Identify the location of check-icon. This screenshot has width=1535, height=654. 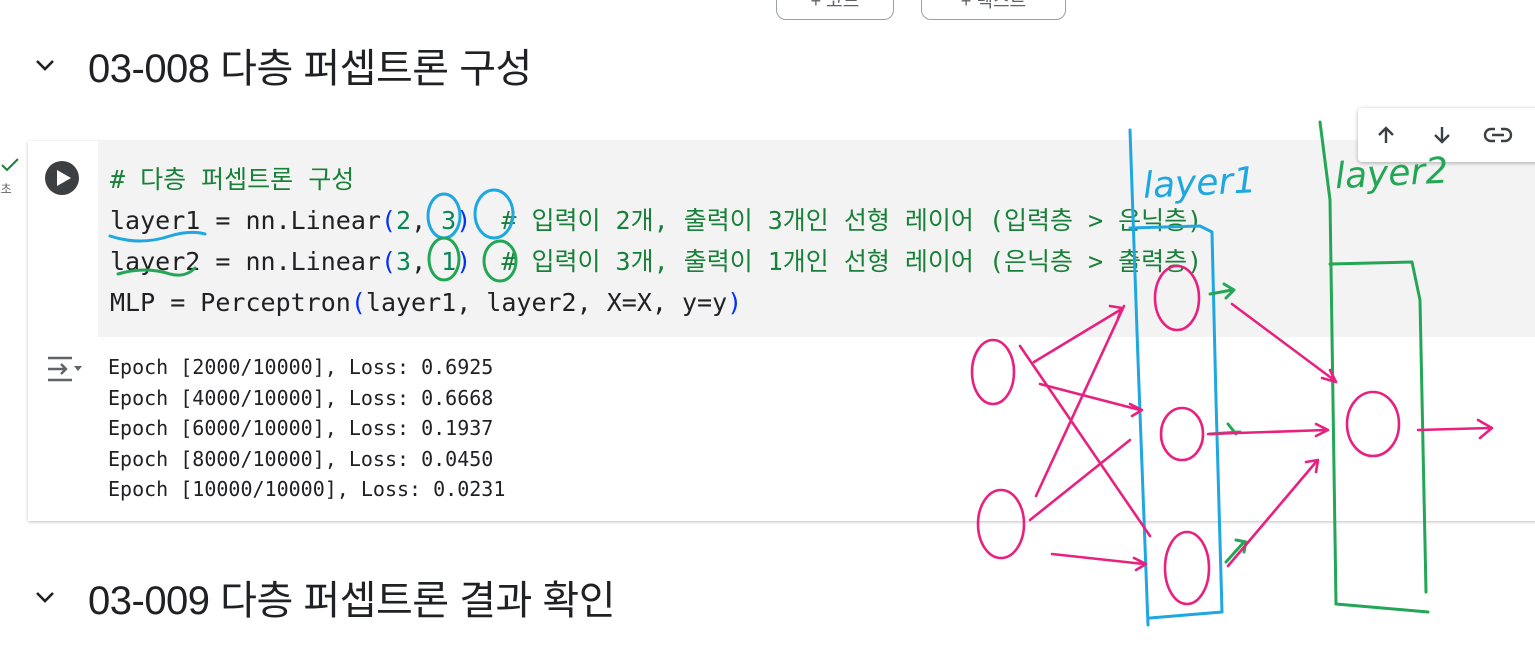
(10, 165).